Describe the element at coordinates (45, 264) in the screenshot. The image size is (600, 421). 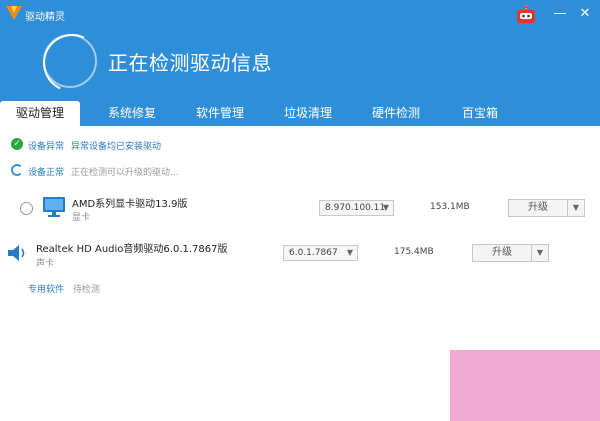
I see `driver-type: 声卡` at that location.